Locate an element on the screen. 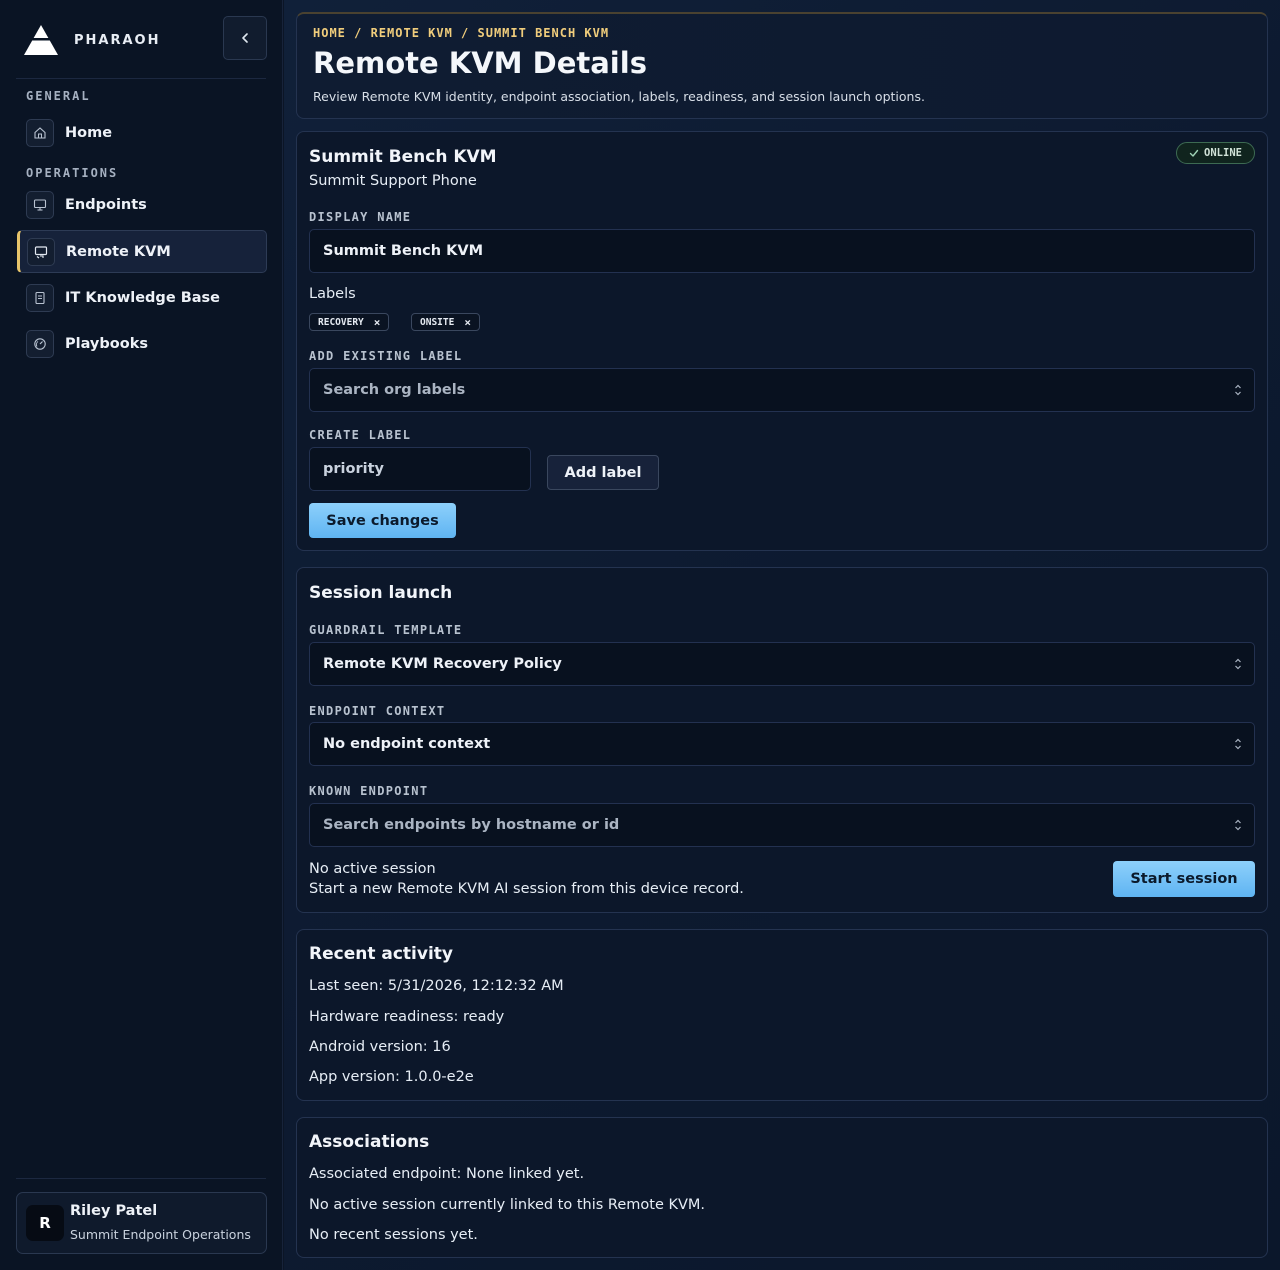 The height and width of the screenshot is (1270, 1280). gauge-icon is located at coordinates (40, 343).